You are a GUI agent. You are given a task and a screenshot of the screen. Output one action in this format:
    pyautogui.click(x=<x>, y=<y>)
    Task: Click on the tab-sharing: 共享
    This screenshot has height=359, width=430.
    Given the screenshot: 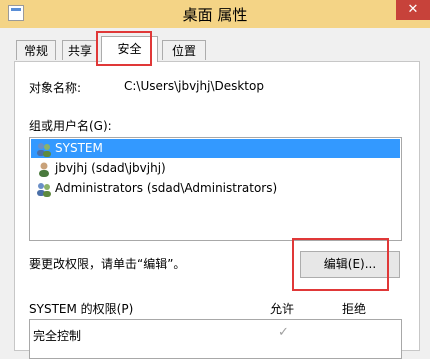 What is the action you would take?
    pyautogui.click(x=80, y=50)
    